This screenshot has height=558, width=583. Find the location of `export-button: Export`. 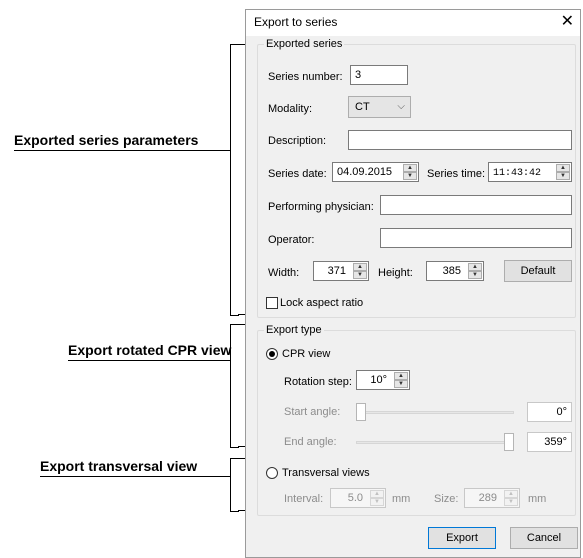

export-button: Export is located at coordinates (462, 538).